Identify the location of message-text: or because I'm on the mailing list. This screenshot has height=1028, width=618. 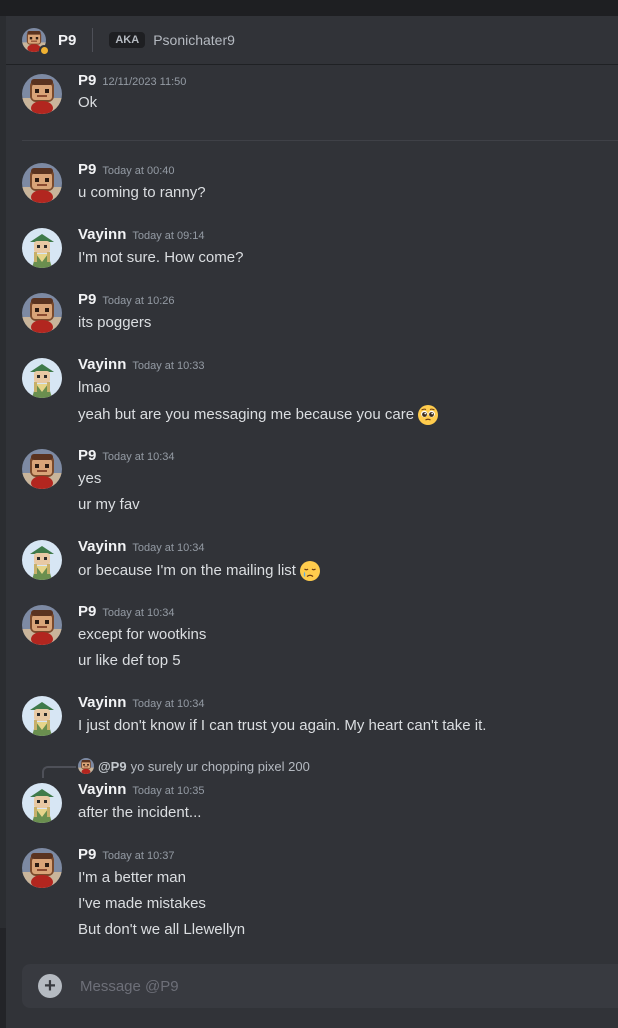
(199, 571).